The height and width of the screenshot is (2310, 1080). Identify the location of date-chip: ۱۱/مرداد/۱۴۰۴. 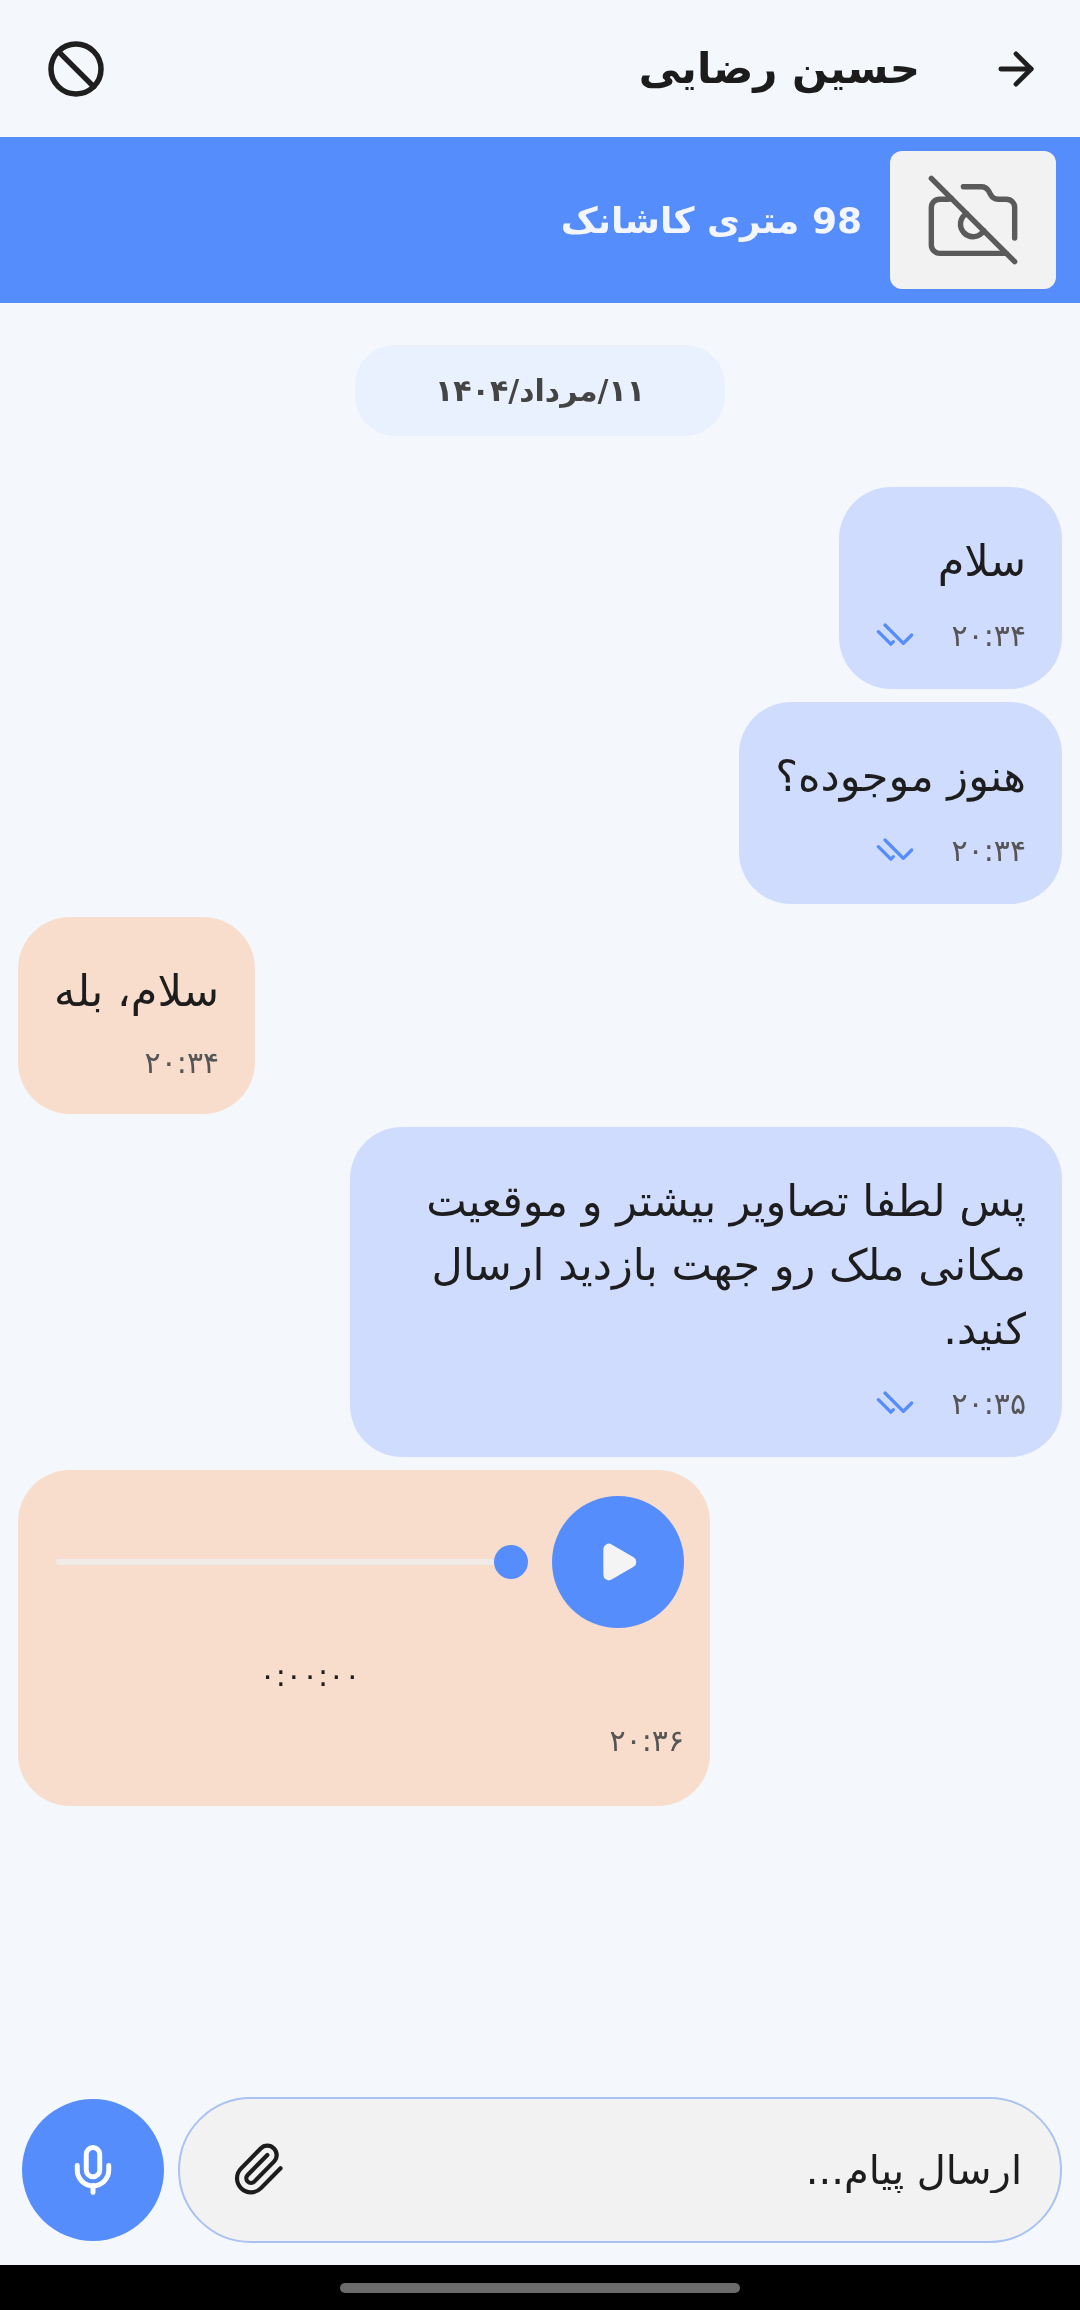
(540, 390).